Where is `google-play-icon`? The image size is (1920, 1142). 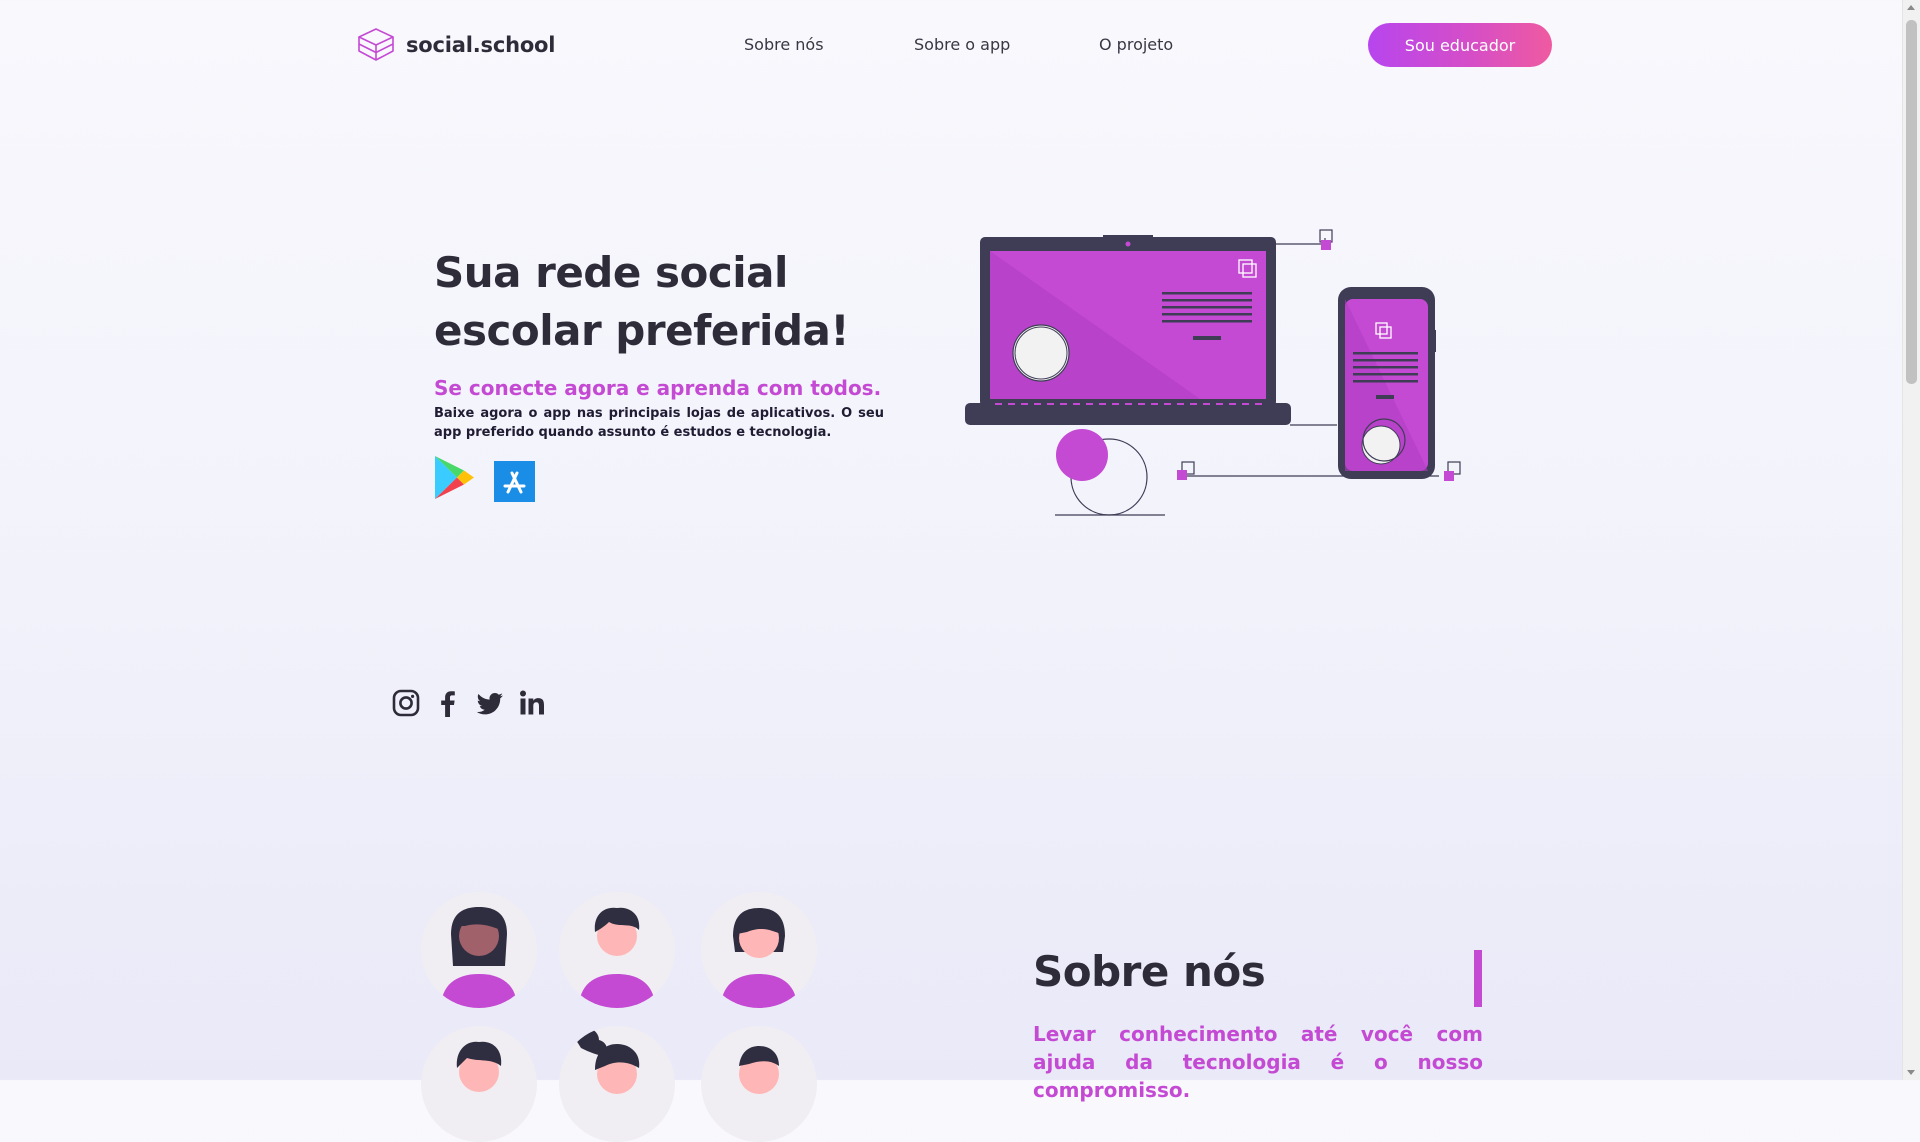
google-play-icon is located at coordinates (454, 477).